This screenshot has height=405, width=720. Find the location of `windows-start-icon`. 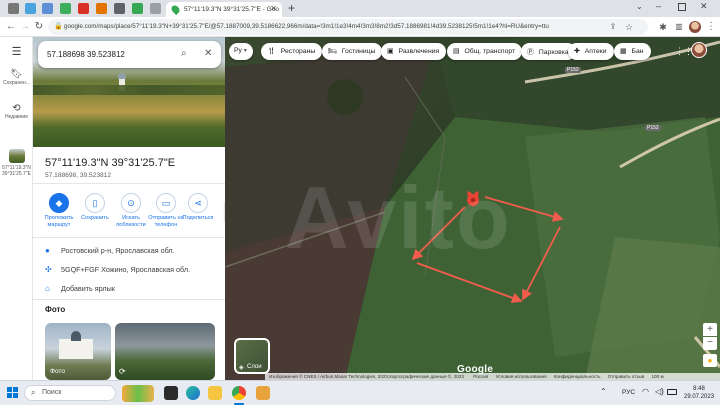

windows-start-icon is located at coordinates (13, 393).